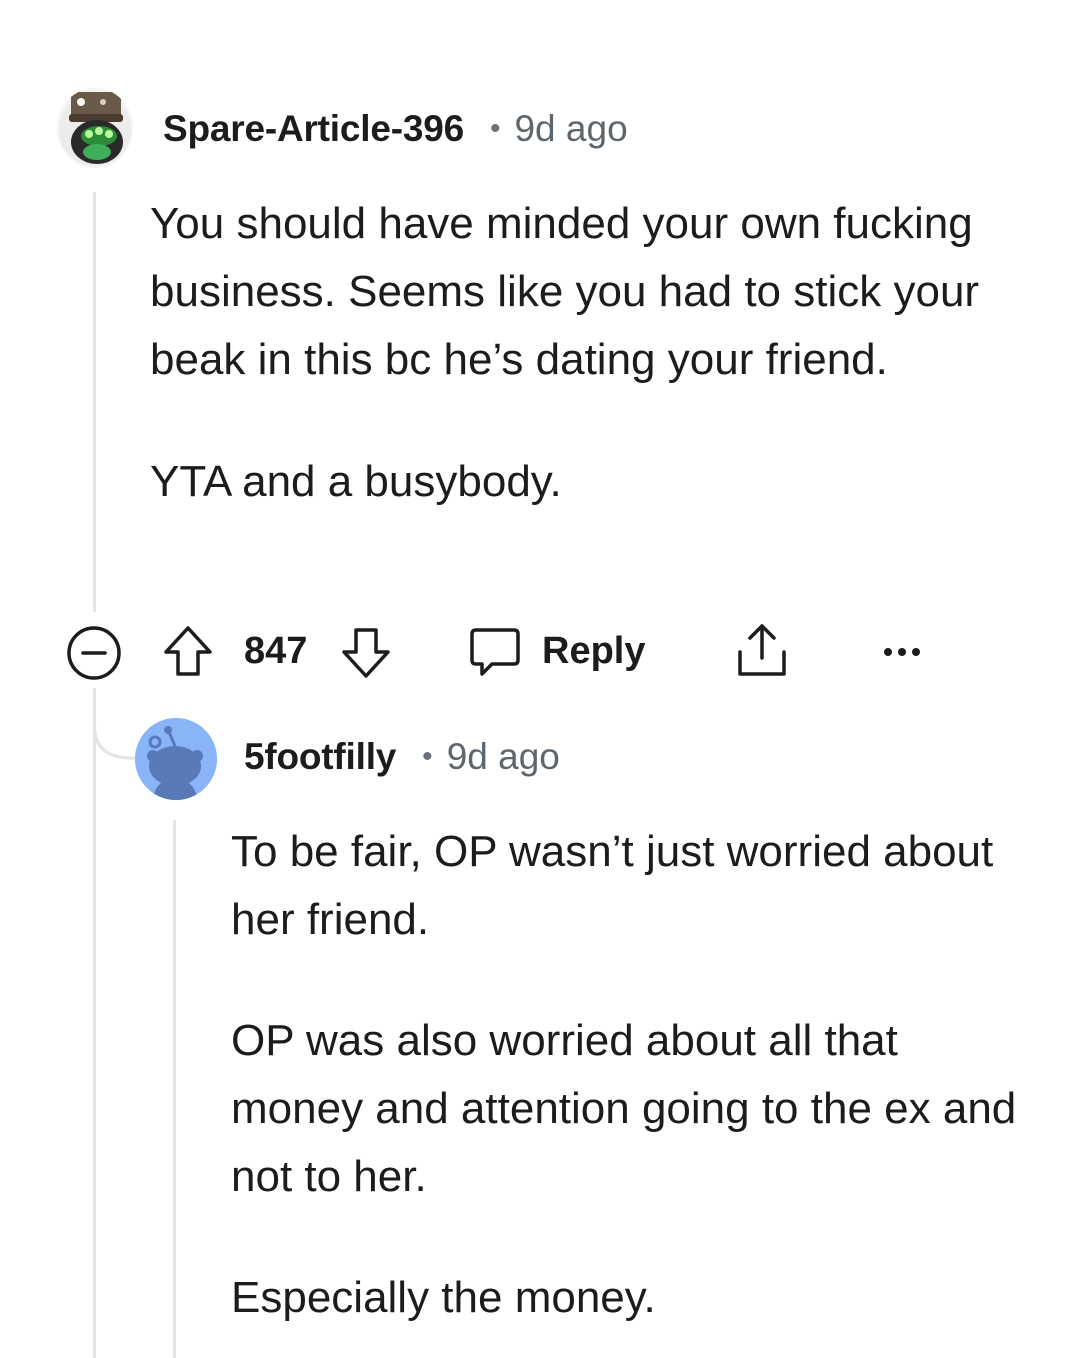 This screenshot has width=1080, height=1358. I want to click on reply-label: Reply, so click(594, 651).